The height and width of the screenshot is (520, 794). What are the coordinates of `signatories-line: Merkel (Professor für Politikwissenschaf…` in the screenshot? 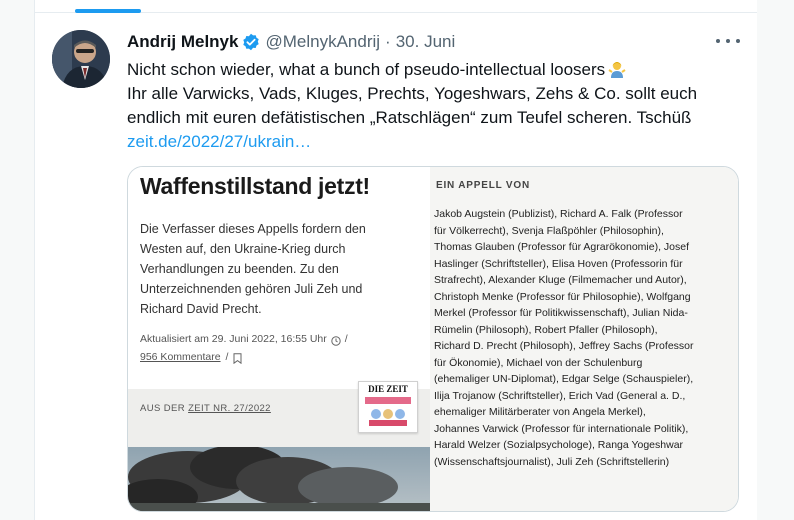 It's located at (561, 313).